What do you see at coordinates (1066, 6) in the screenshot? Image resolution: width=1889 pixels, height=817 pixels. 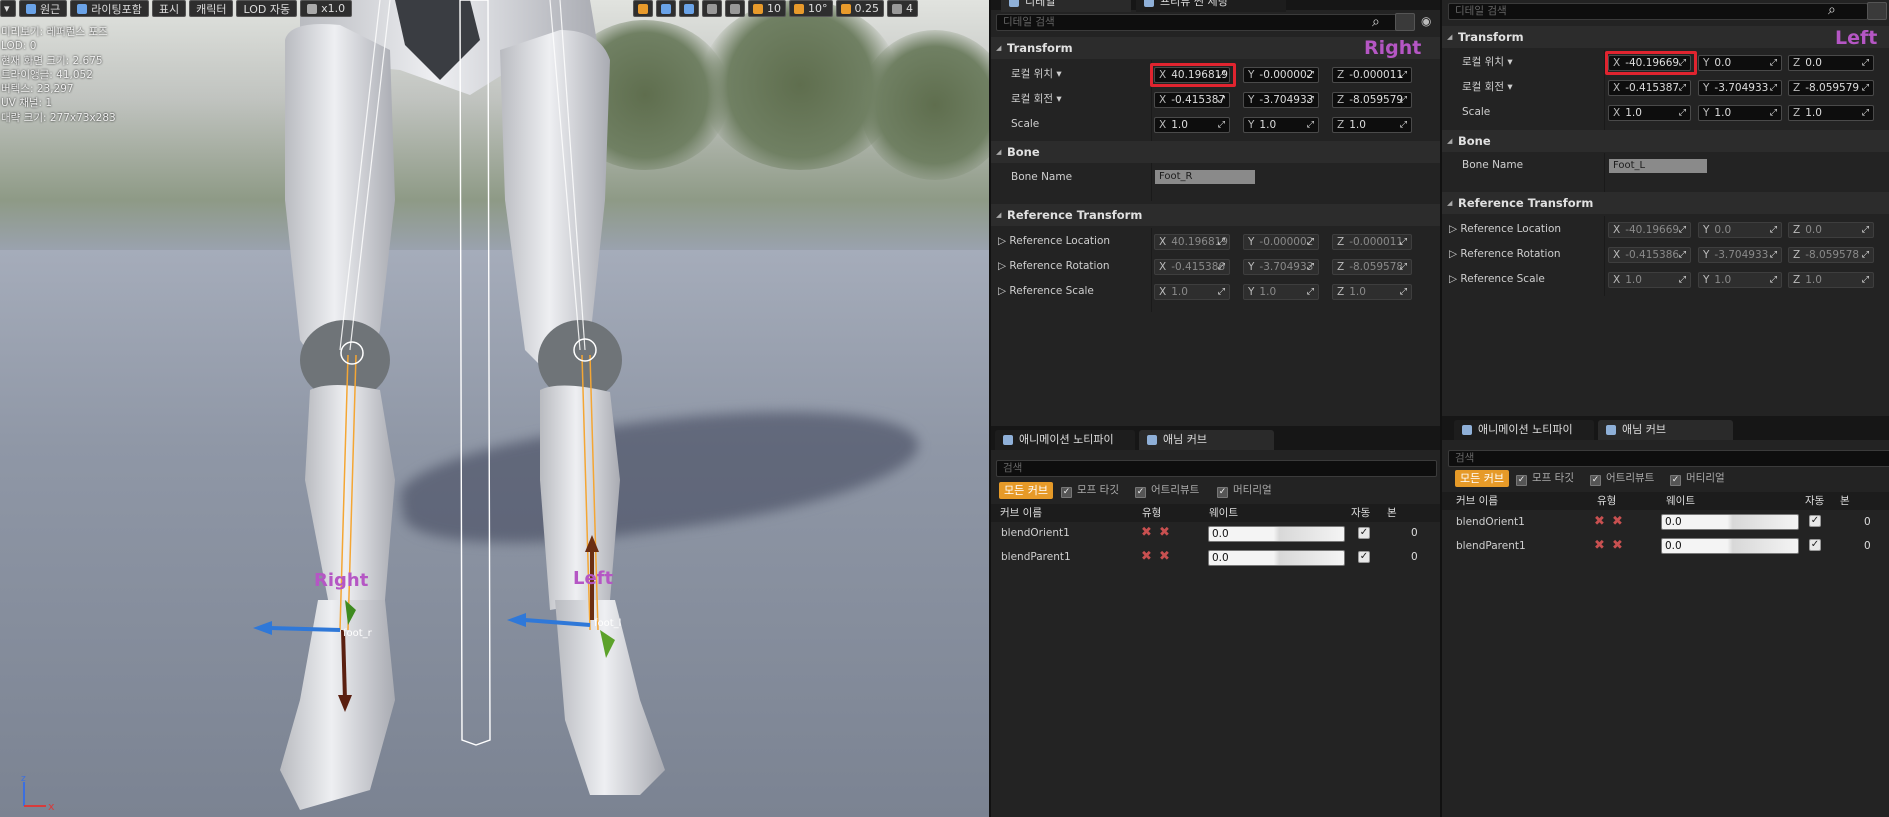 I see `tab-details: 디테일` at bounding box center [1066, 6].